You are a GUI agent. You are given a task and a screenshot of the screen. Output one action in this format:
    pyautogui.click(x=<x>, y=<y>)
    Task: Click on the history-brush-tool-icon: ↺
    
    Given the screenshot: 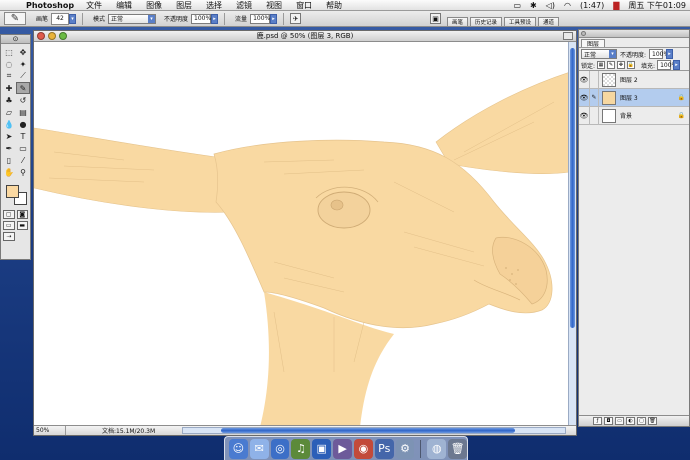 What is the action you would take?
    pyautogui.click(x=23, y=100)
    